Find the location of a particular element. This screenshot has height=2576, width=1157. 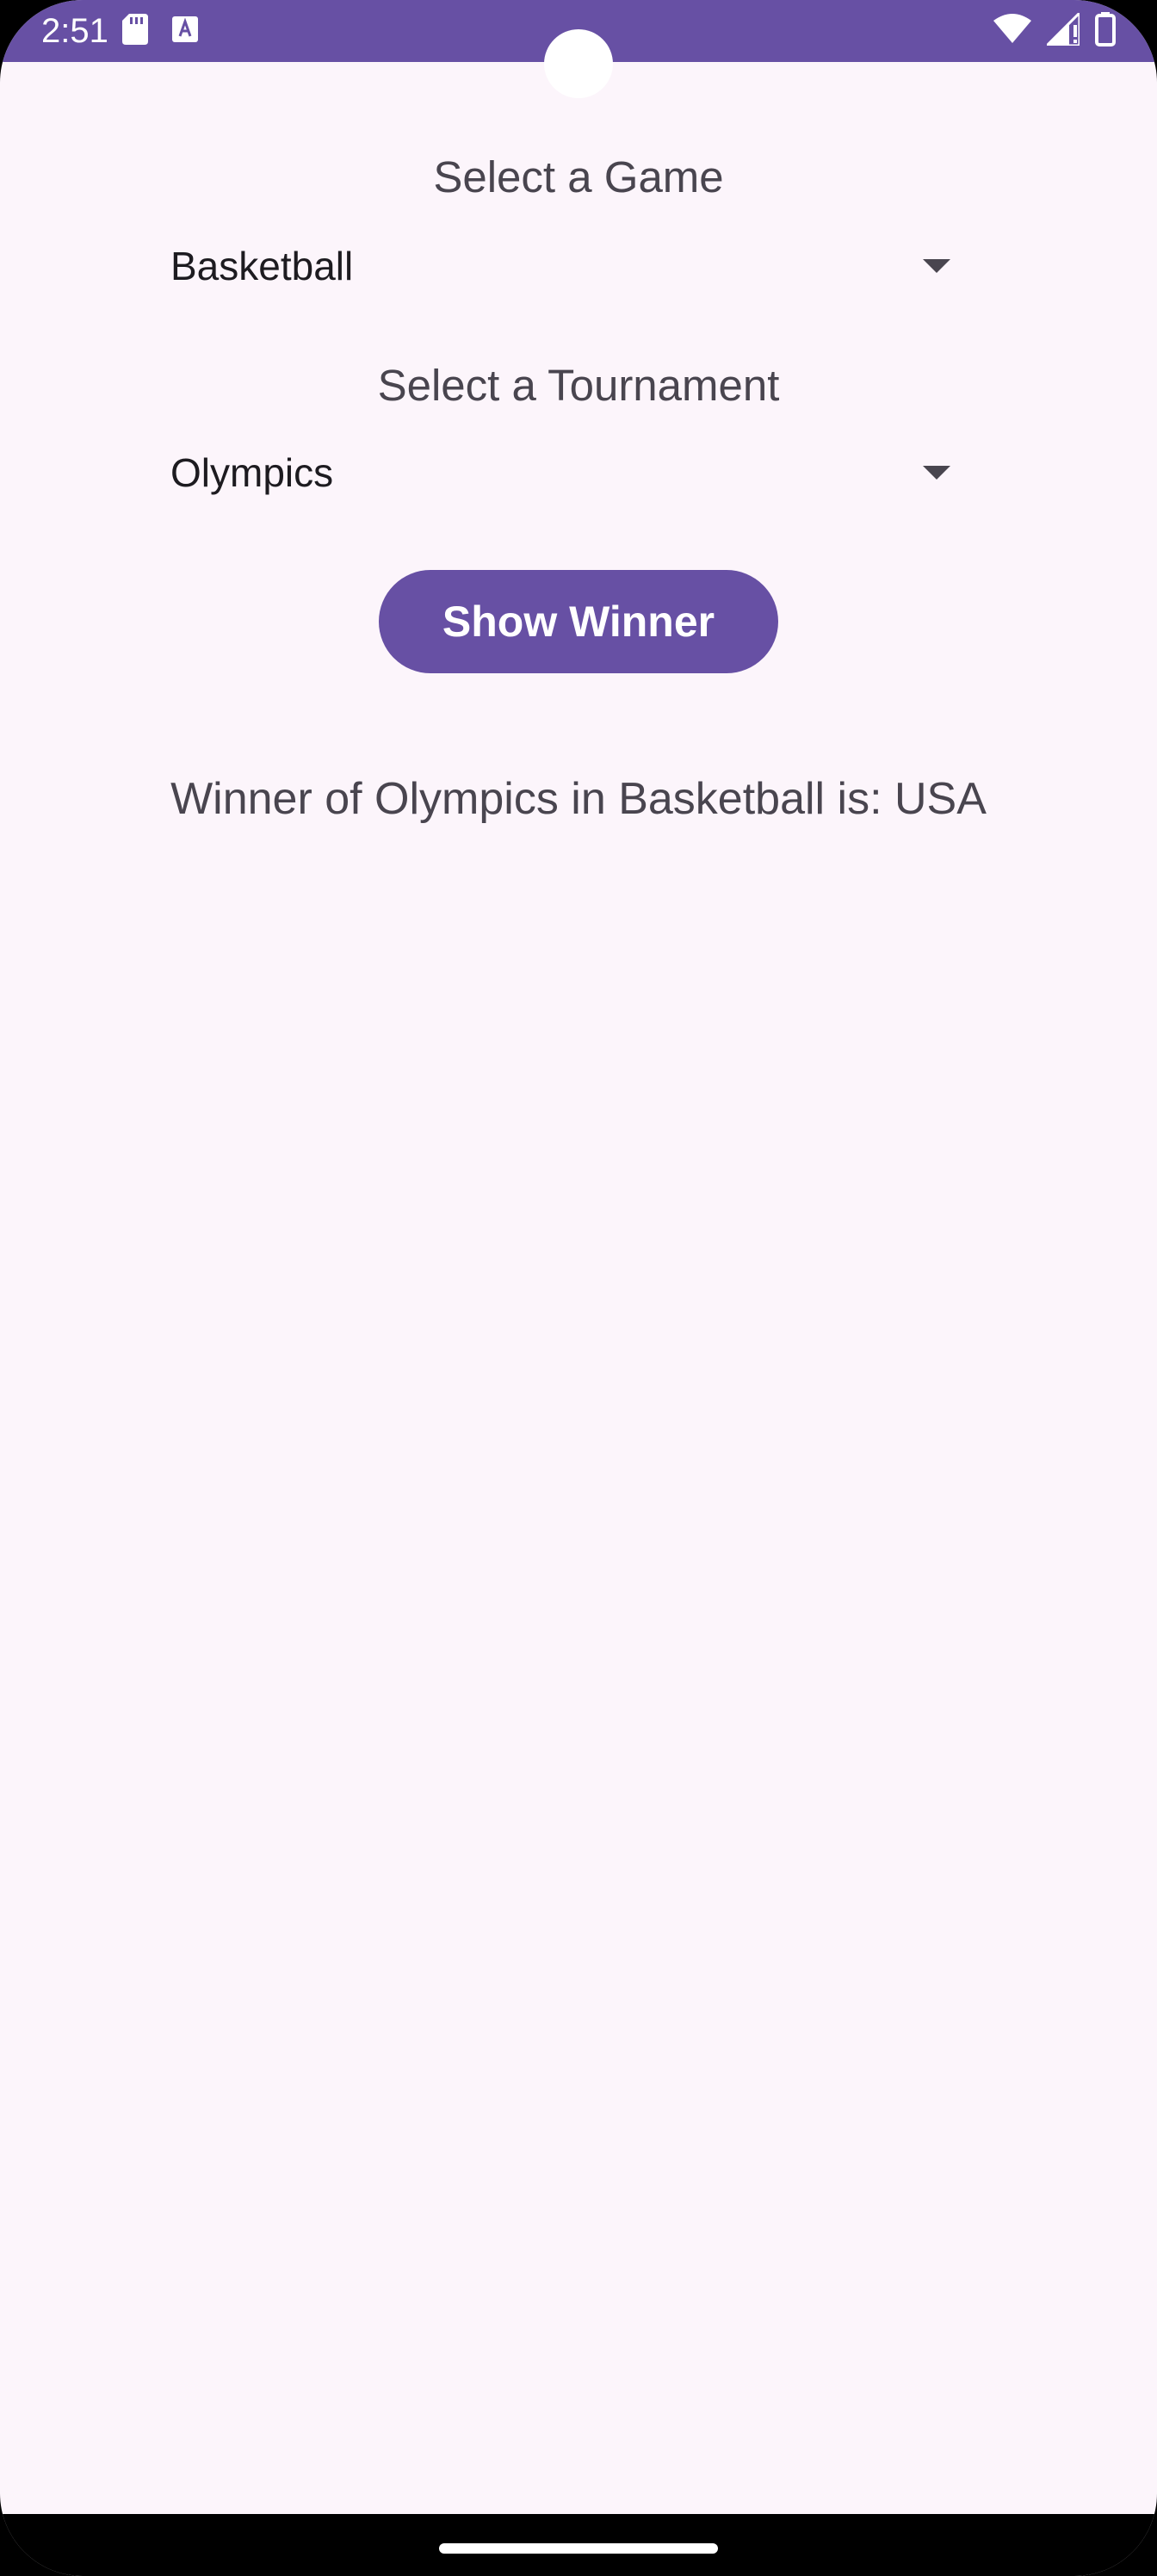

home-indicator is located at coordinates (579, 2549).